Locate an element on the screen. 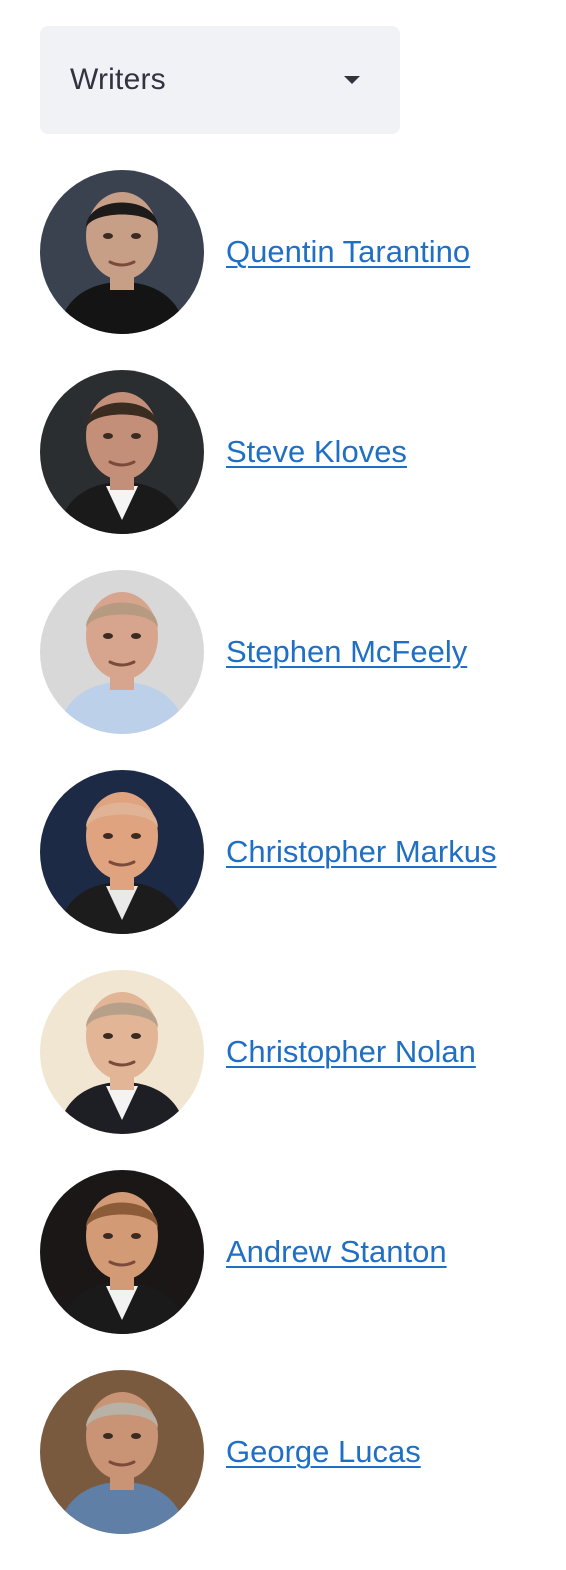 The height and width of the screenshot is (1570, 566). person-name-link: Quentin Tarantino is located at coordinates (348, 252).